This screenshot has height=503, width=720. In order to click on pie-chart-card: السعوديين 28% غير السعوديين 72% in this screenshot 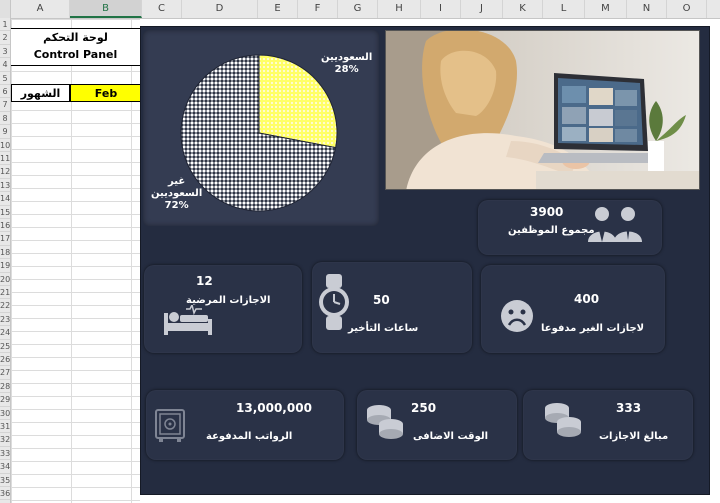, I will do `click(261, 128)`.